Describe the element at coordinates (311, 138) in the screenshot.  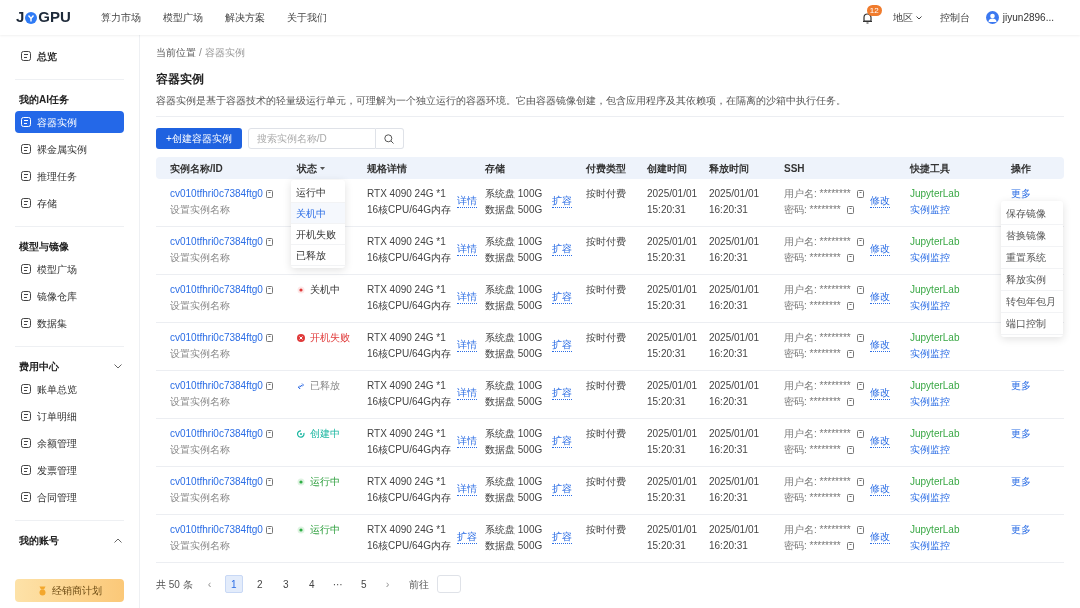
I see `search-field: 搜索实例名称/D` at that location.